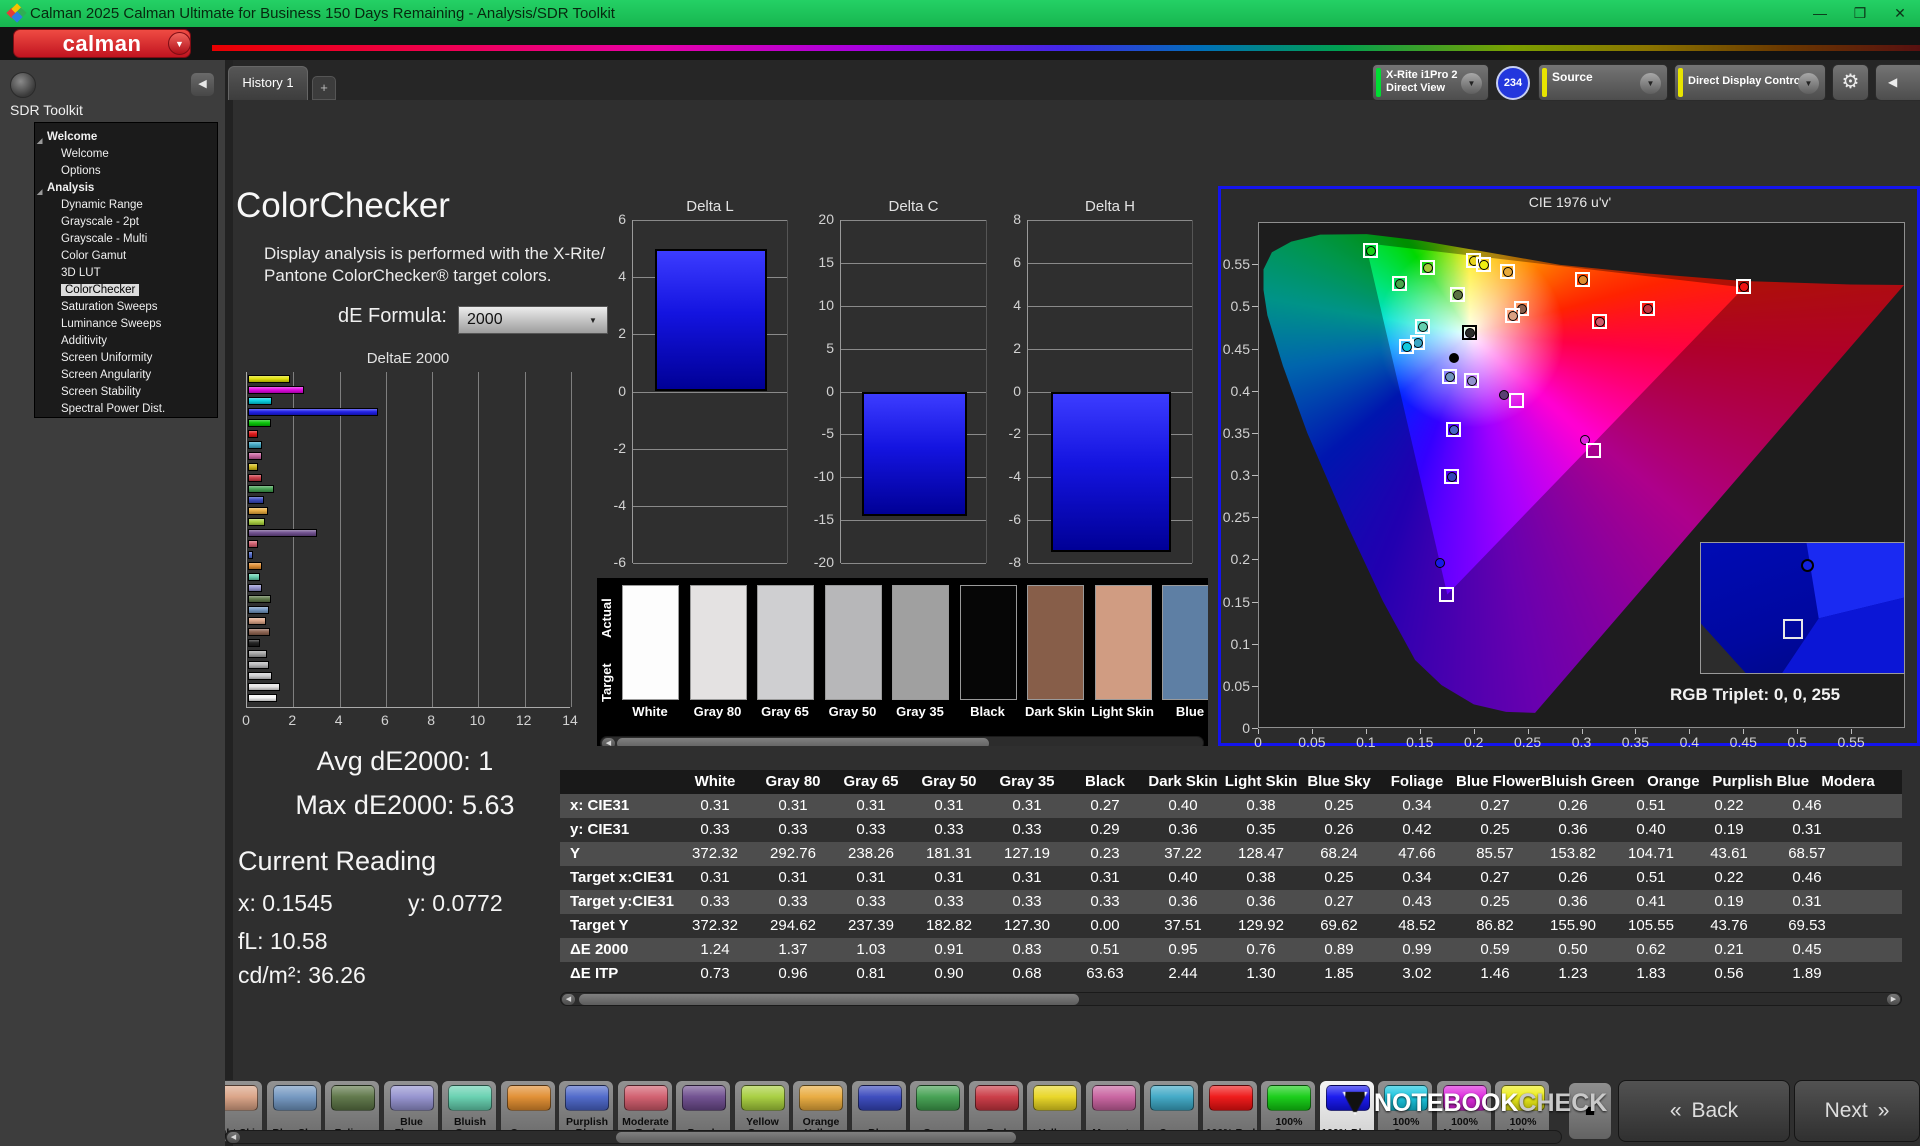 The height and width of the screenshot is (1146, 1920). What do you see at coordinates (126, 409) in the screenshot?
I see `sidebar-item-spectral-power-dist: Spectral Power Dist.` at bounding box center [126, 409].